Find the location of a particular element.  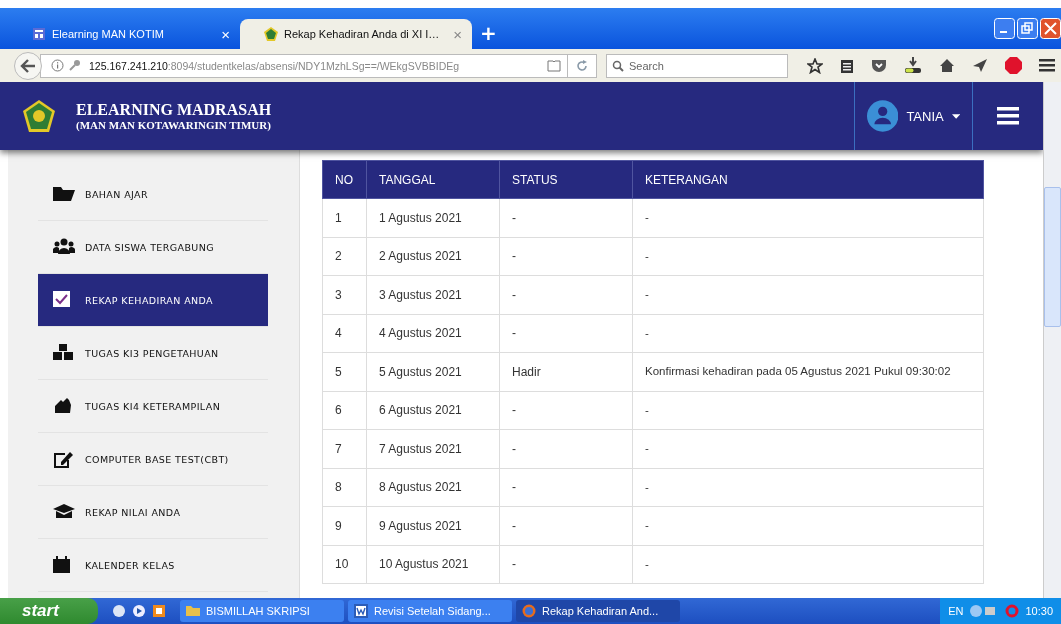

office-icon is located at coordinates (159, 611).